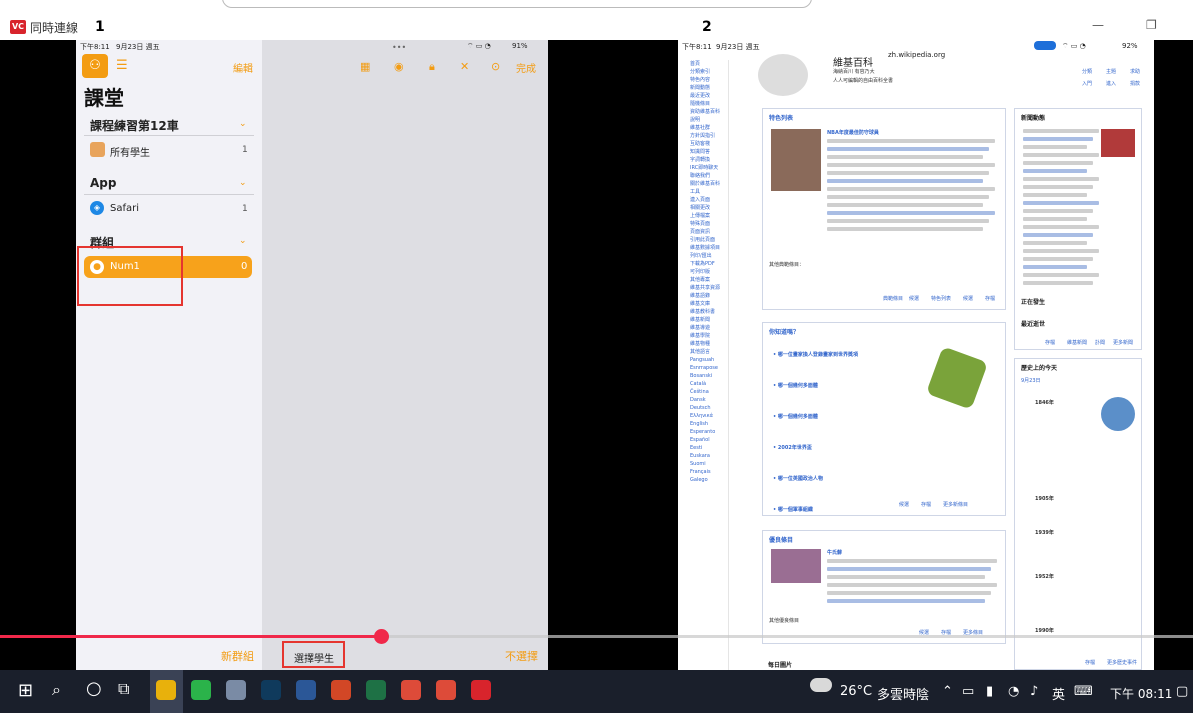  What do you see at coordinates (710, 408) in the screenshot?
I see `wiki-side-link: Deutsch` at bounding box center [710, 408].